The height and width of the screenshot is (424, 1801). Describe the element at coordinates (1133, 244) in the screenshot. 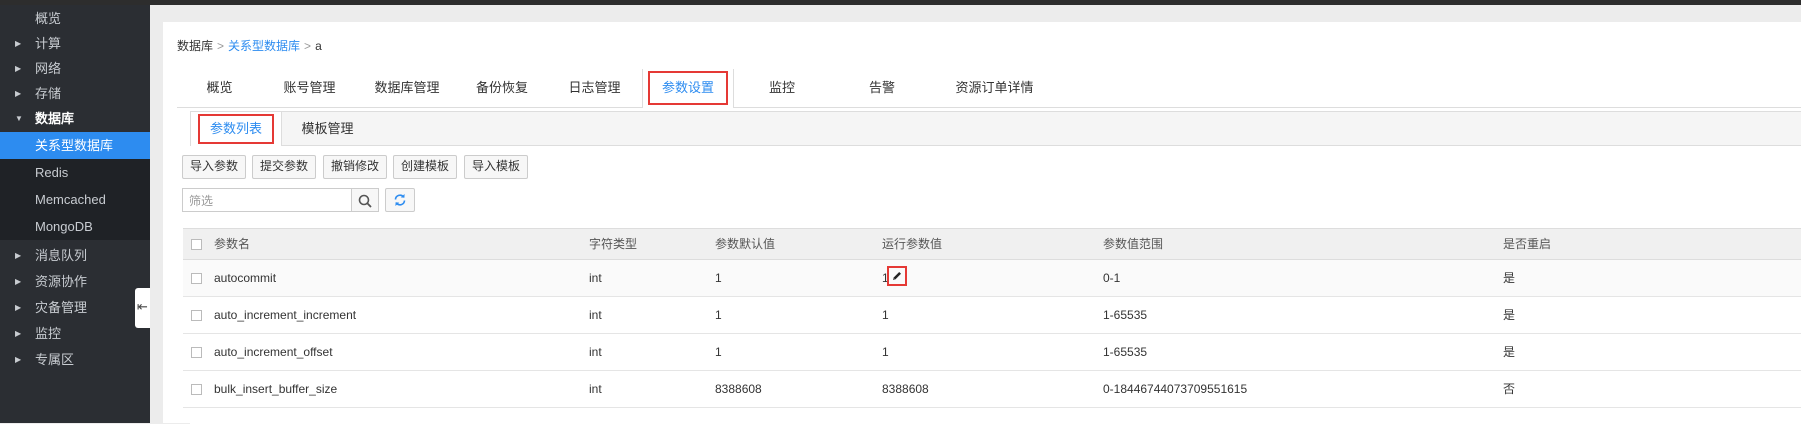

I see `column-header: 参数值范围` at that location.